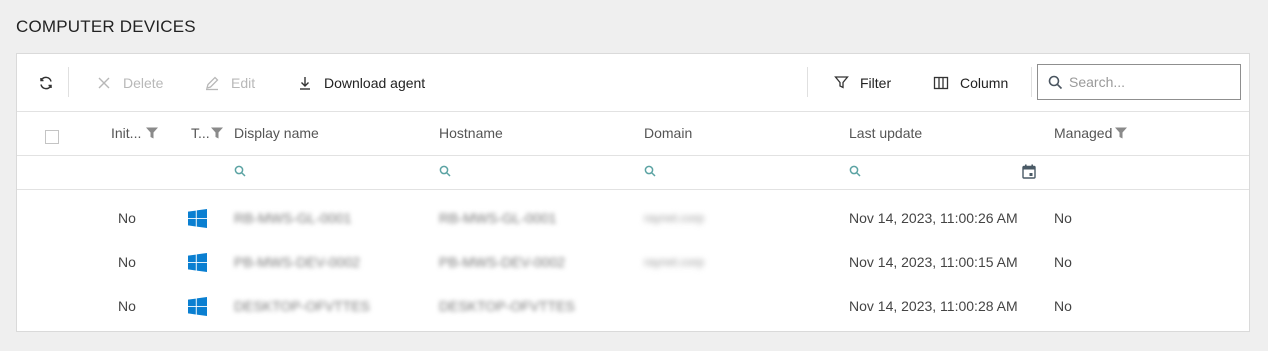 This screenshot has height=351, width=1268. I want to click on hostname-cell: RB-MWS-GL-0001, so click(498, 218).